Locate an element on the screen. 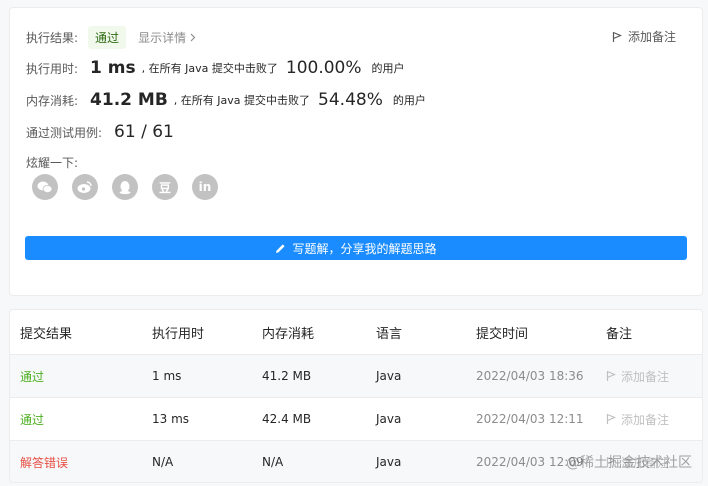 Image resolution: width=708 pixels, height=486 pixels. header-memory: 内存消耗 is located at coordinates (288, 334).